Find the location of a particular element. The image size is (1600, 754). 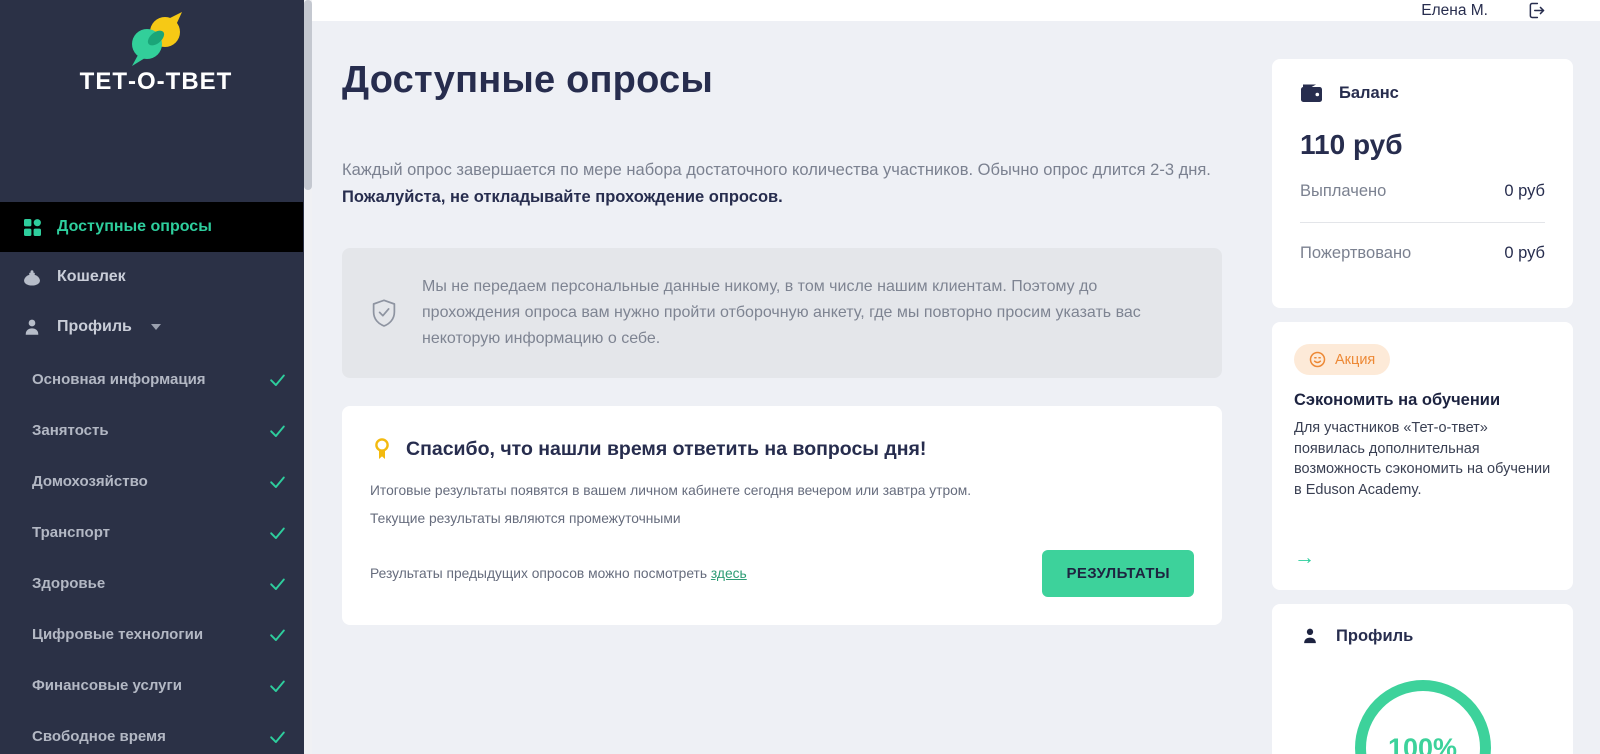

sidebar-item-label: Кошелек is located at coordinates (91, 276).